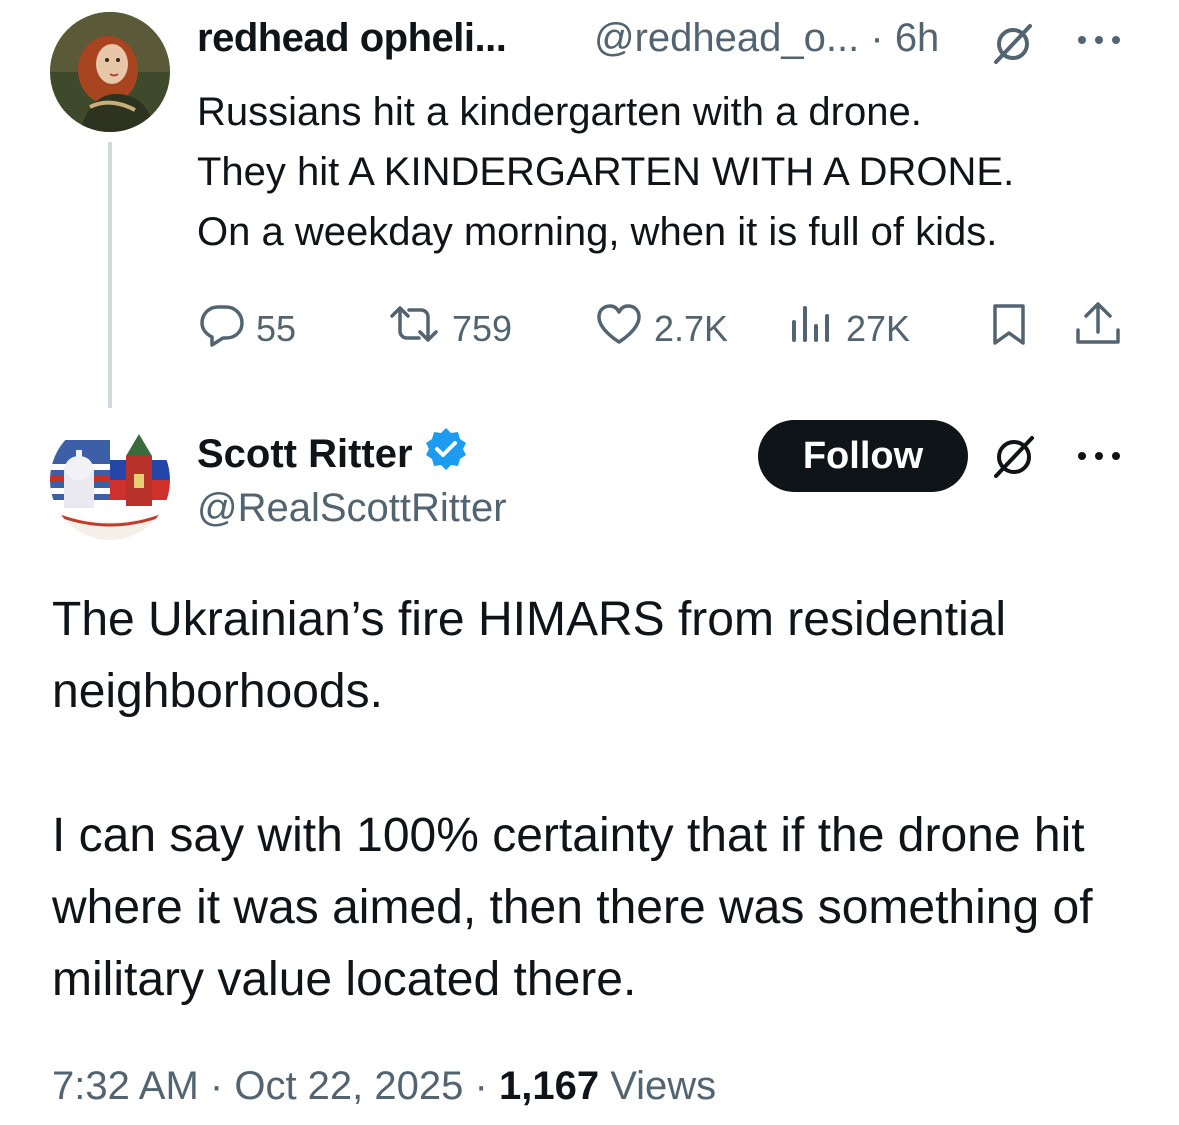 This screenshot has width=1179, height=1125. What do you see at coordinates (125, 1086) in the screenshot?
I see `tweet-time: 7:32 AM` at bounding box center [125, 1086].